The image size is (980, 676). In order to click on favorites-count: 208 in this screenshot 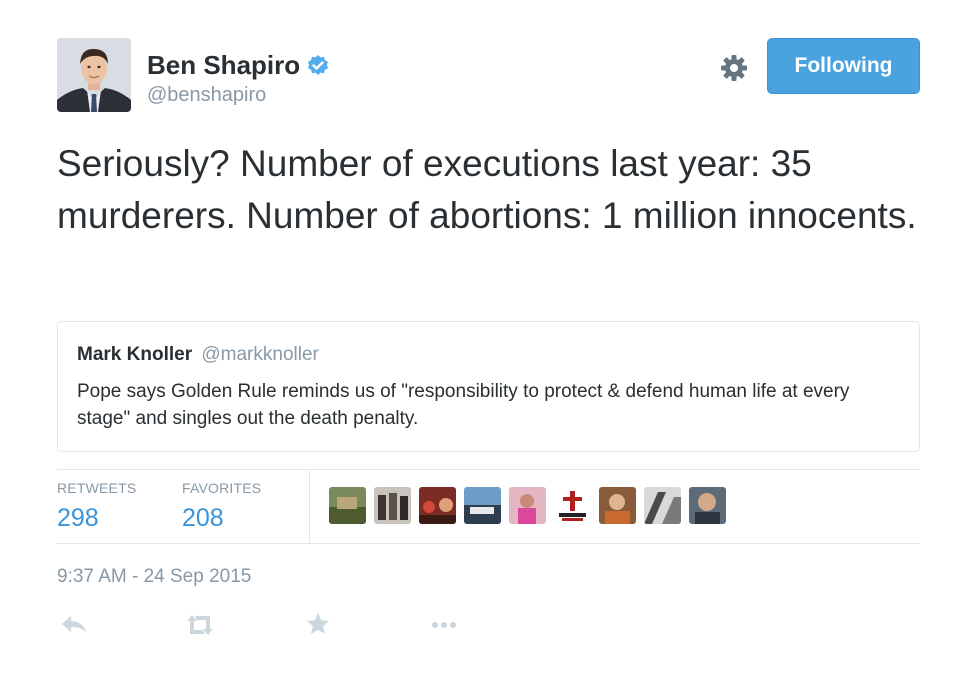, I will do `click(221, 518)`.